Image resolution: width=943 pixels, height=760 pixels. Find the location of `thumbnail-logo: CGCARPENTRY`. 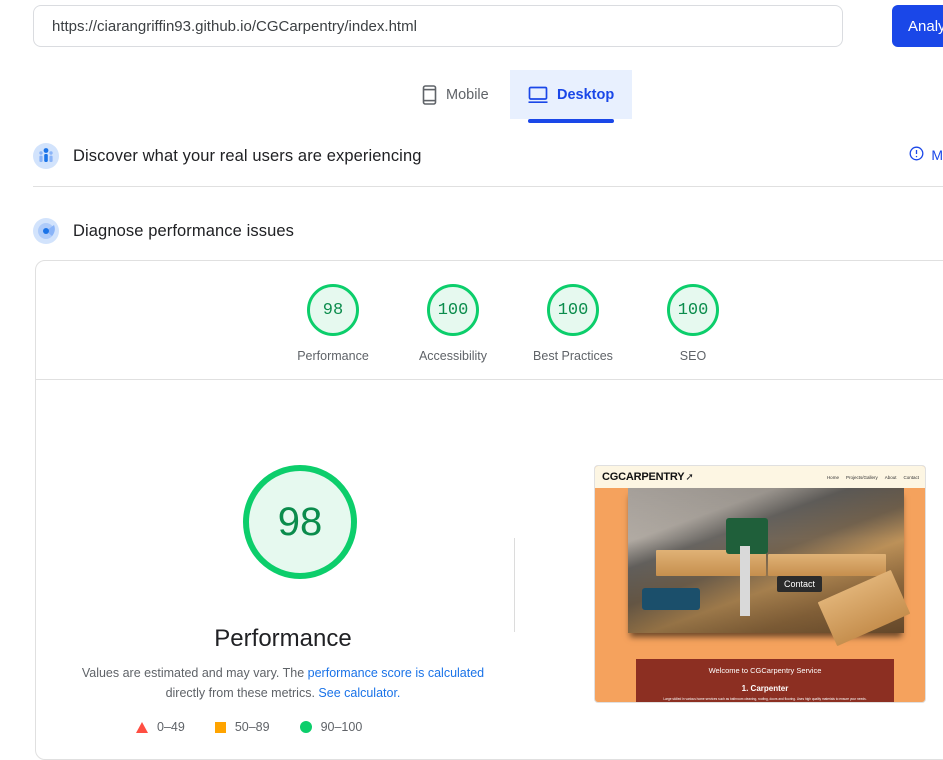

thumbnail-logo: CGCARPENTRY is located at coordinates (643, 477).